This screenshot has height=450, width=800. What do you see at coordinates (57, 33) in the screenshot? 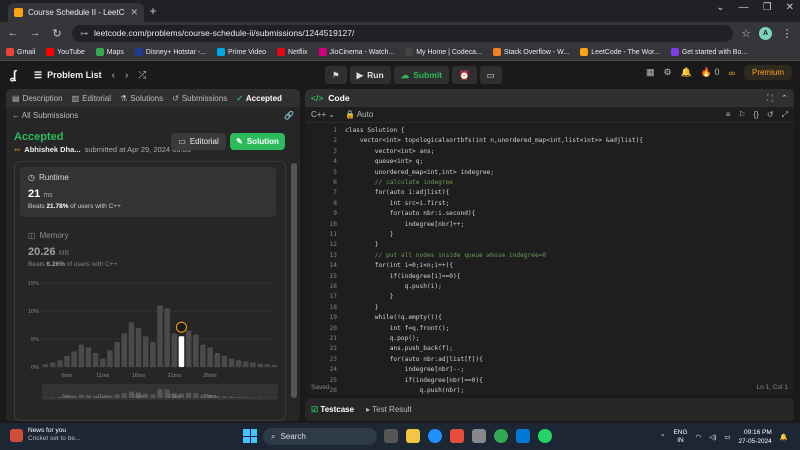
I see `reload-icon: ↻` at bounding box center [57, 33].